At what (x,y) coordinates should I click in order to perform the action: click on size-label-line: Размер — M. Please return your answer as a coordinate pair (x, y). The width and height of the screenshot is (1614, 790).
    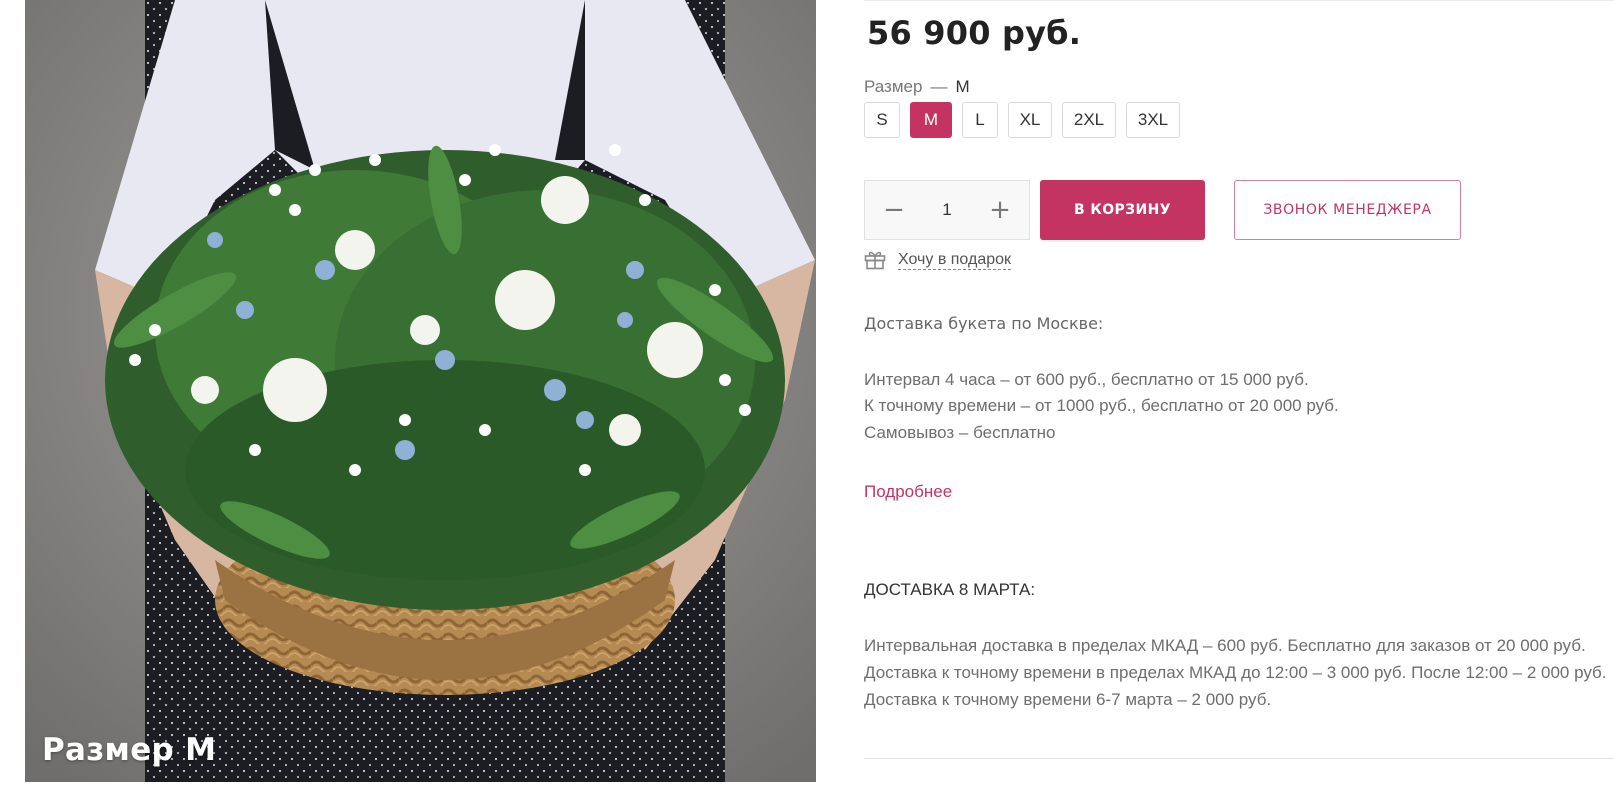
    Looking at the image, I should click on (917, 87).